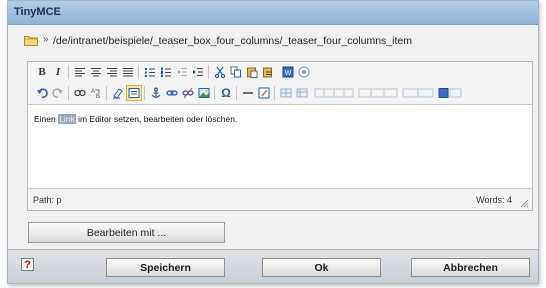  What do you see at coordinates (31, 40) in the screenshot?
I see `folder-icon` at bounding box center [31, 40].